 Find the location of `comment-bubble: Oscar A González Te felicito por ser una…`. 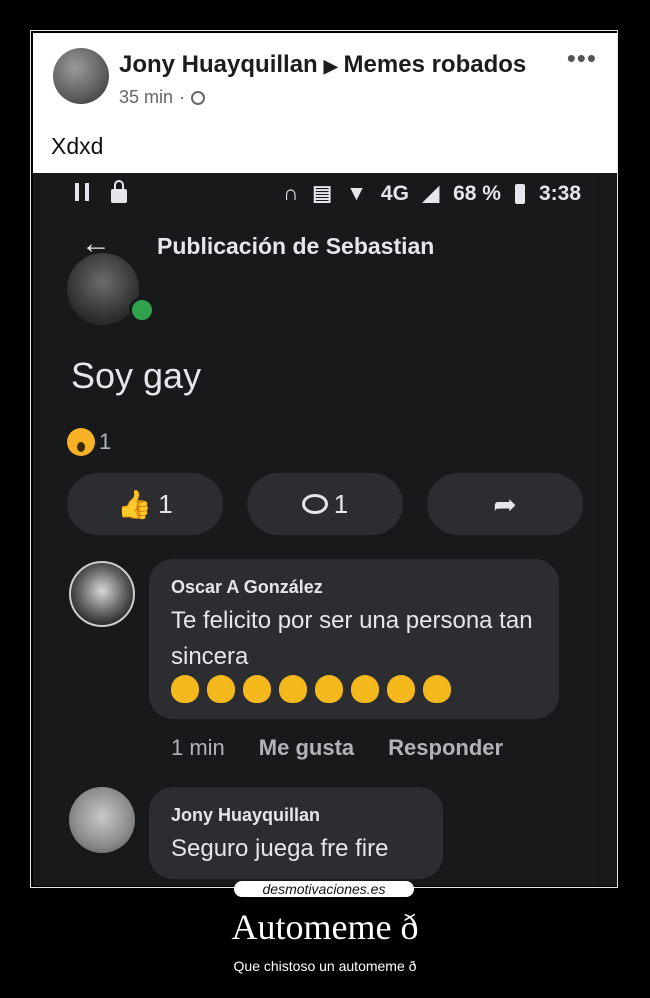

comment-bubble: Oscar A González Te felicito por ser una… is located at coordinates (354, 639).